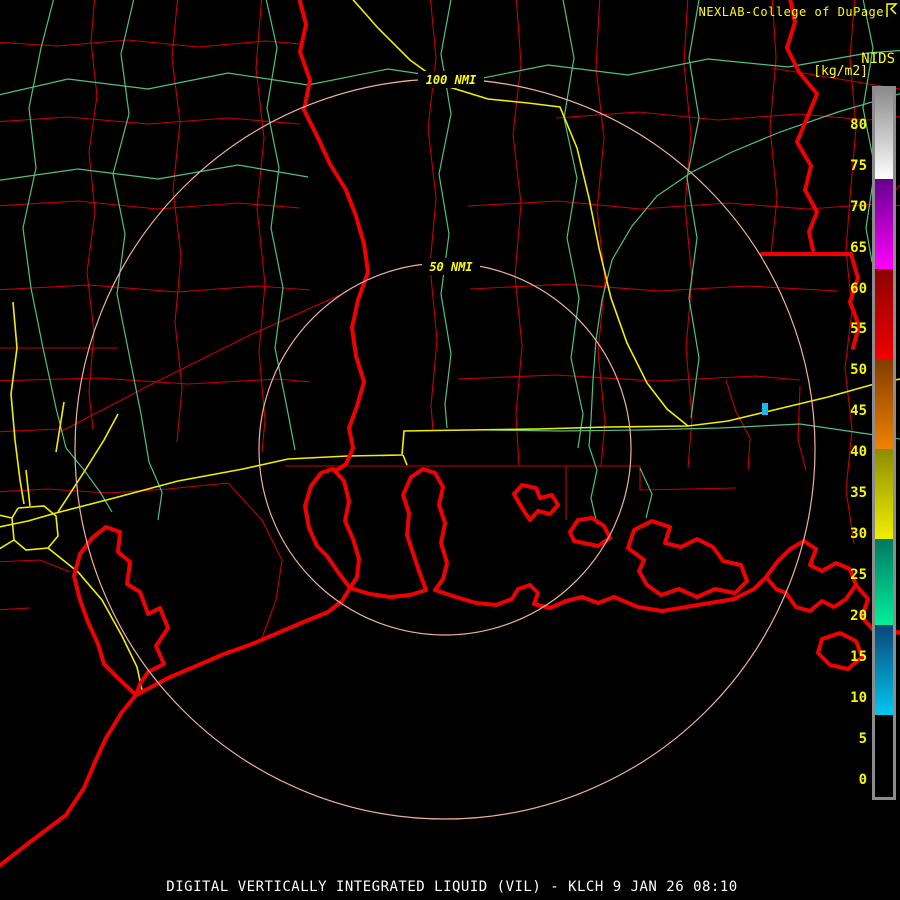 The width and height of the screenshot is (900, 900). What do you see at coordinates (858, 493) in the screenshot?
I see `scale-tick-label: 35` at bounding box center [858, 493].